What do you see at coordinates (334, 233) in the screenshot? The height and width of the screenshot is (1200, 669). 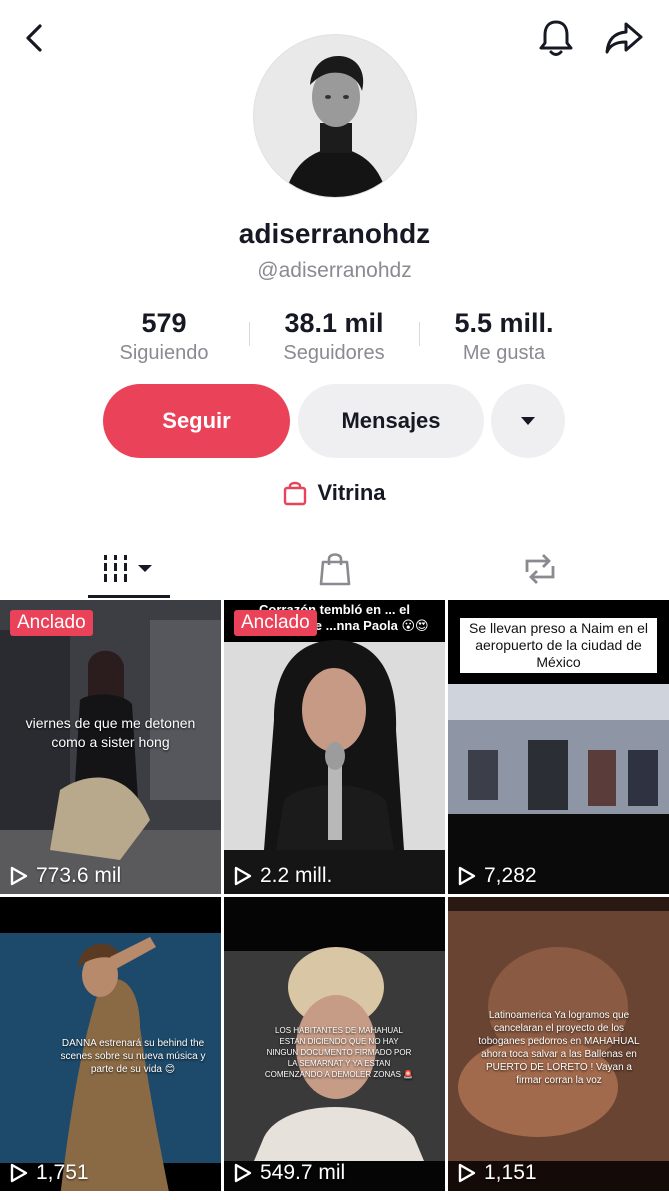 I see `display-name: adiserranohdz` at bounding box center [334, 233].